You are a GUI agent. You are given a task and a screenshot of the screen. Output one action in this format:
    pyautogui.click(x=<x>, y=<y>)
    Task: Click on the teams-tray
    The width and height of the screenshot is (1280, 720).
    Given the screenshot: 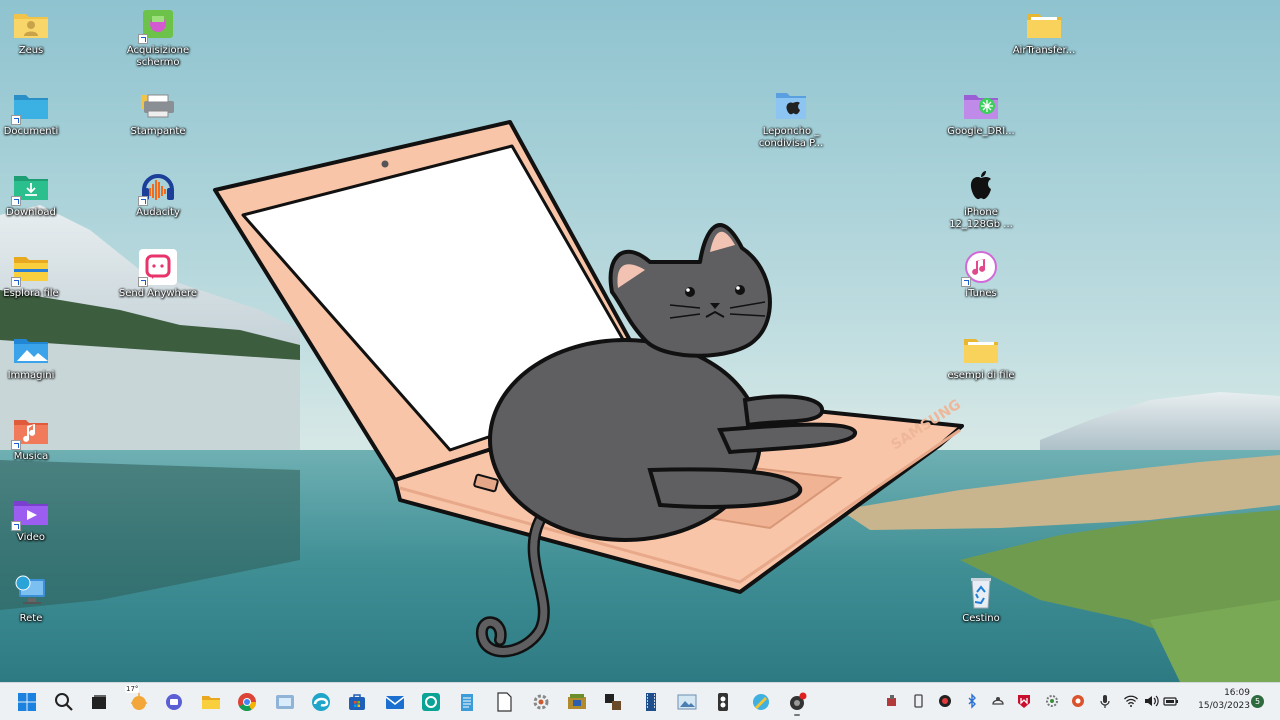 What is the action you would take?
    pyautogui.click(x=998, y=701)
    